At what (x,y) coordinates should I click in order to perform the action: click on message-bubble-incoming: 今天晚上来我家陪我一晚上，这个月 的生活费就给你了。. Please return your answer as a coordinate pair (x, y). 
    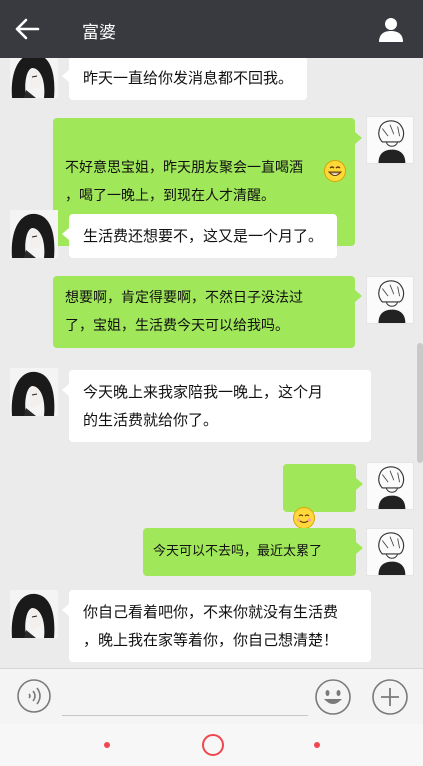
    Looking at the image, I should click on (216, 406).